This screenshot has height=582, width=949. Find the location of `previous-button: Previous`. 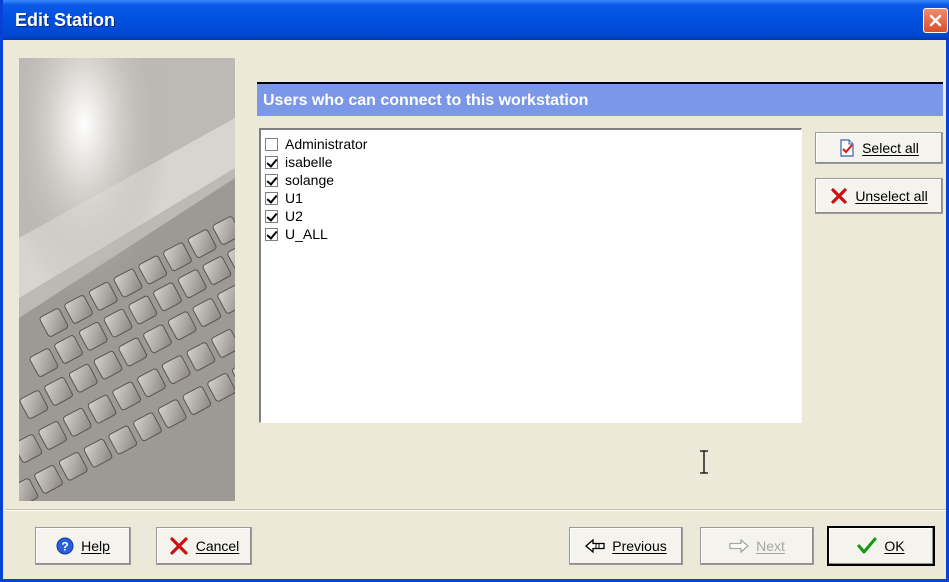

previous-button: Previous is located at coordinates (626, 546).